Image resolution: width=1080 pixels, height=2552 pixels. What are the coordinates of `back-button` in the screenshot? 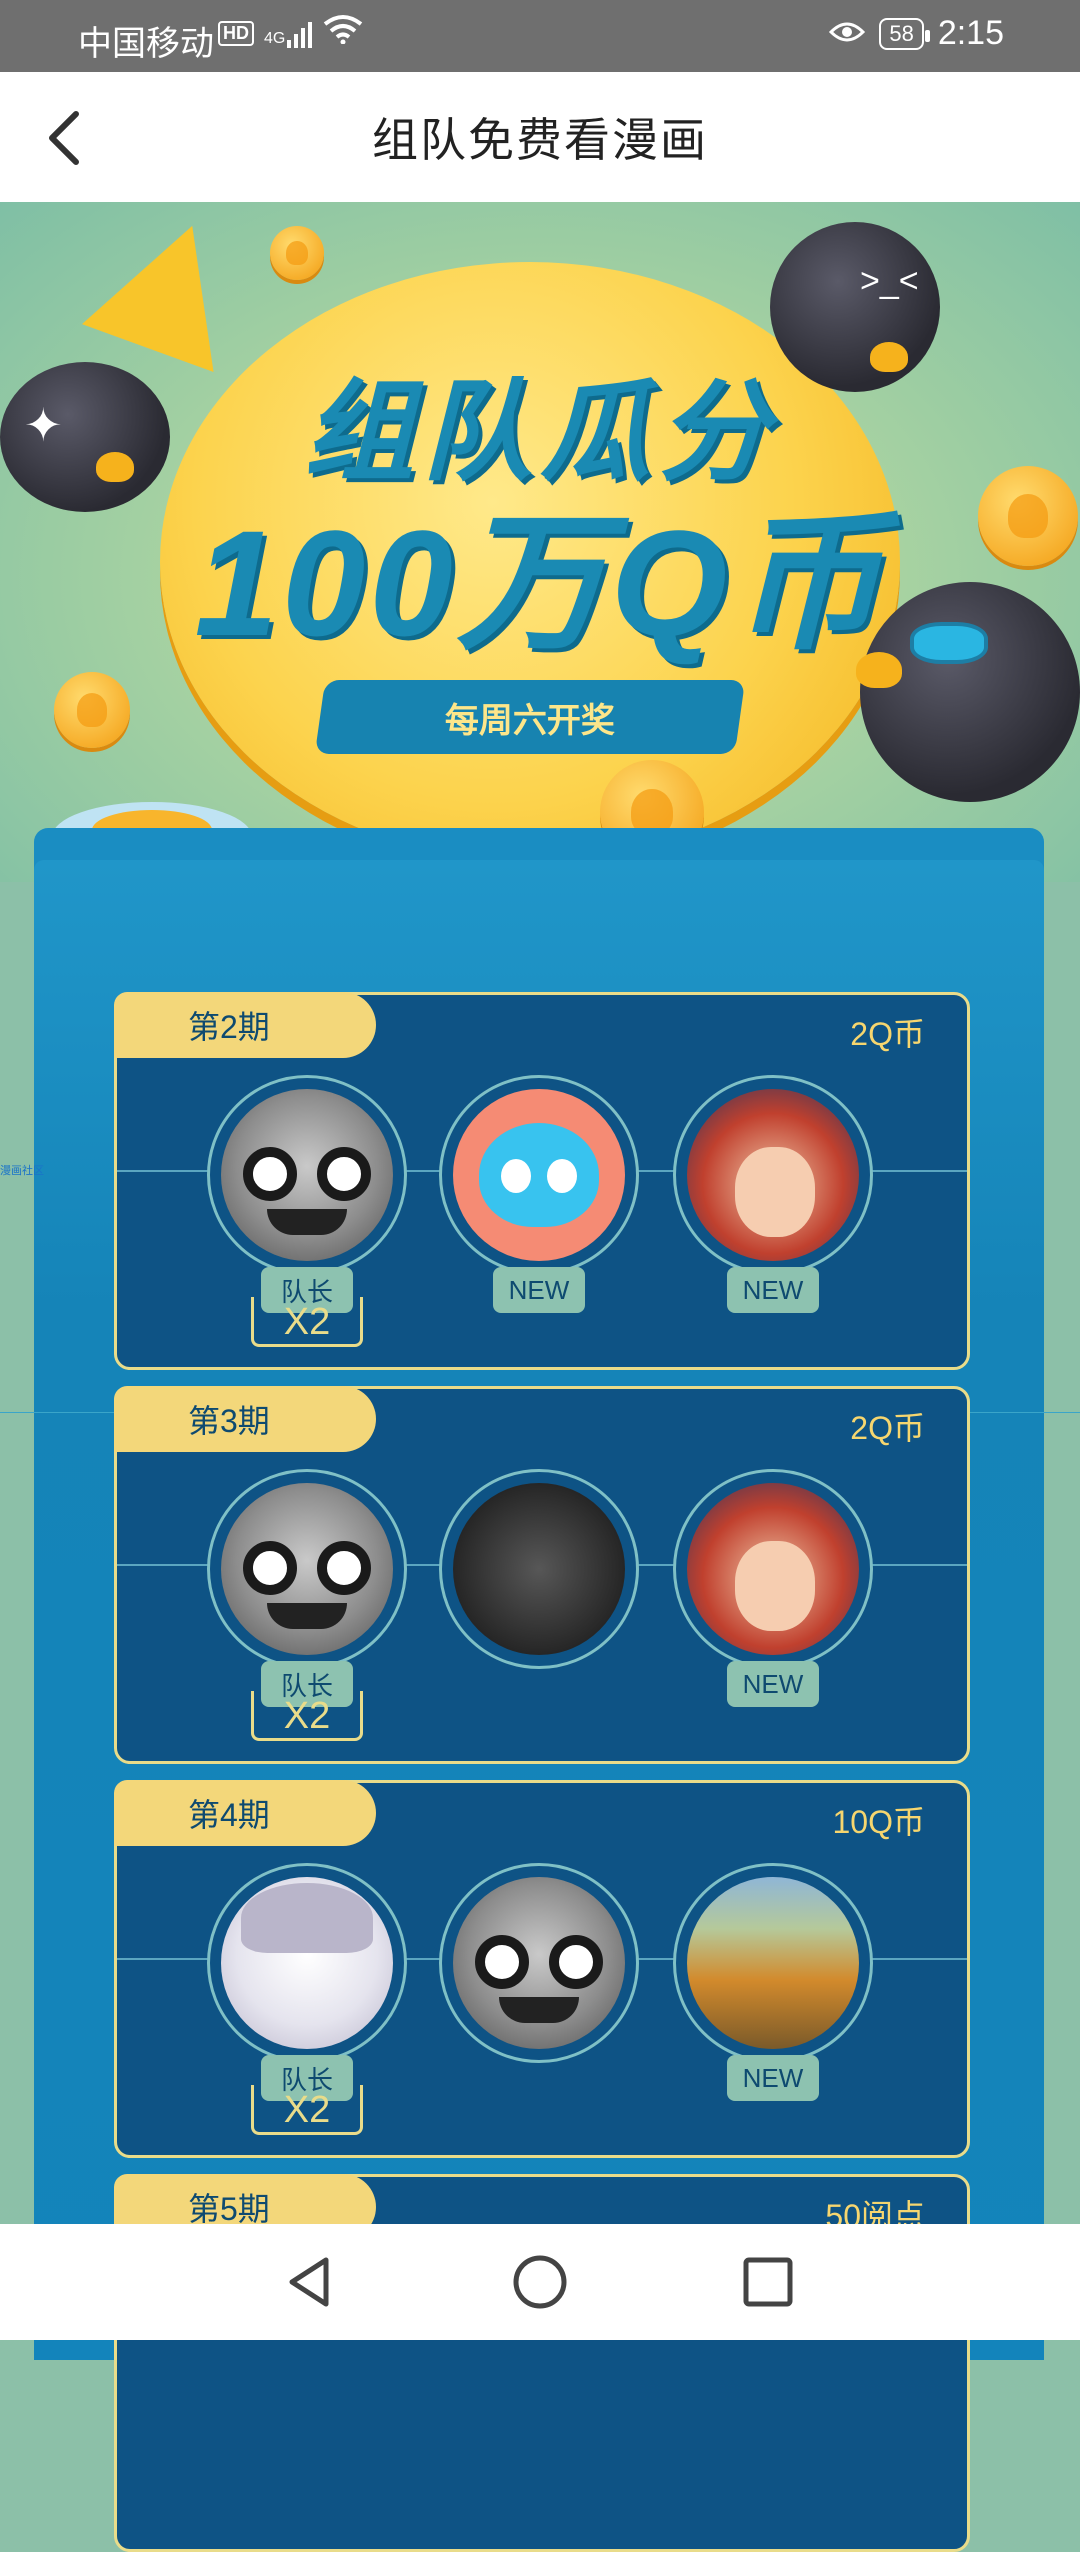 It's located at (69, 138).